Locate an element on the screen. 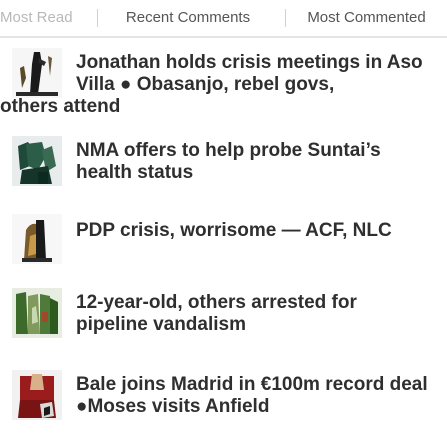 This screenshot has height=433, width=447. tab-most-commented: Most Commented is located at coordinates (366, 18).